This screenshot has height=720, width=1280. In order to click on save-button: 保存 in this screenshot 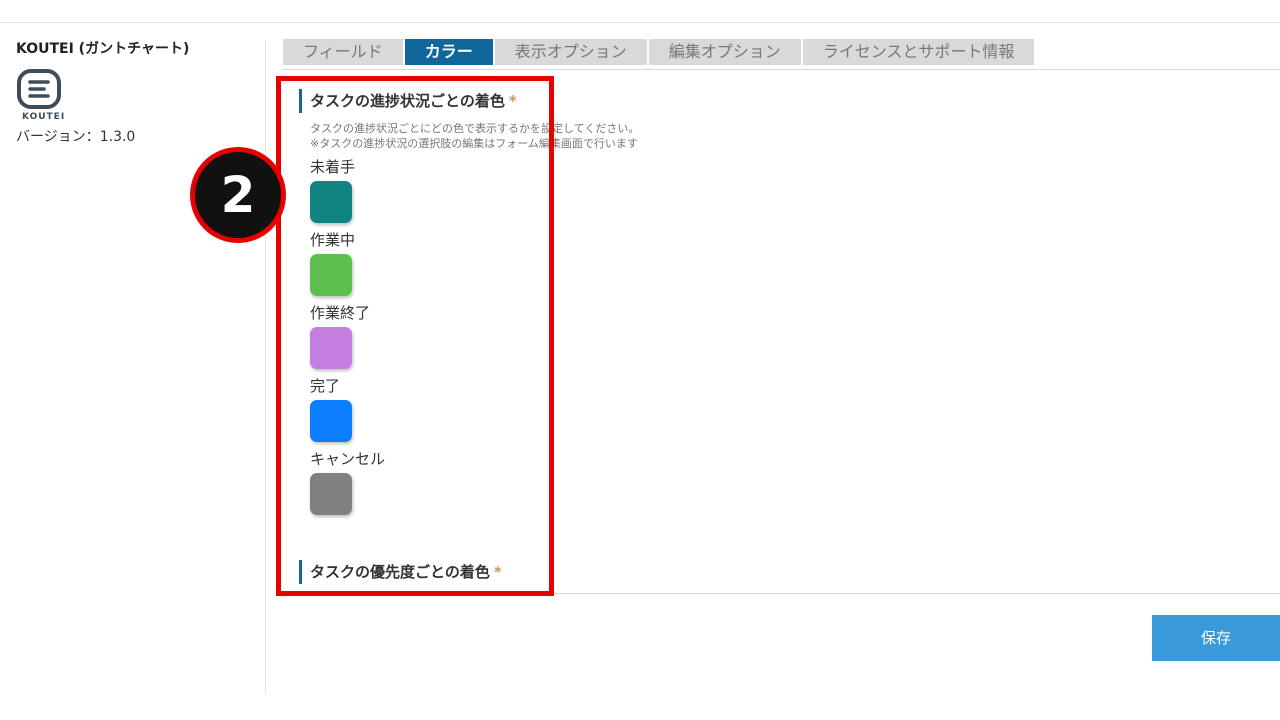, I will do `click(1216, 638)`.